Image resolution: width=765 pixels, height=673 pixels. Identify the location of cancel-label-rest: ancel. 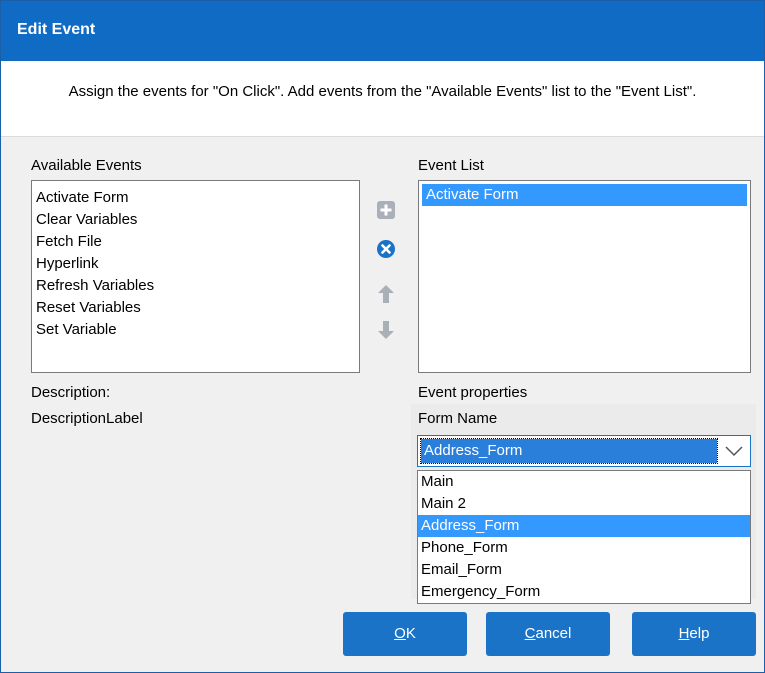
(553, 633).